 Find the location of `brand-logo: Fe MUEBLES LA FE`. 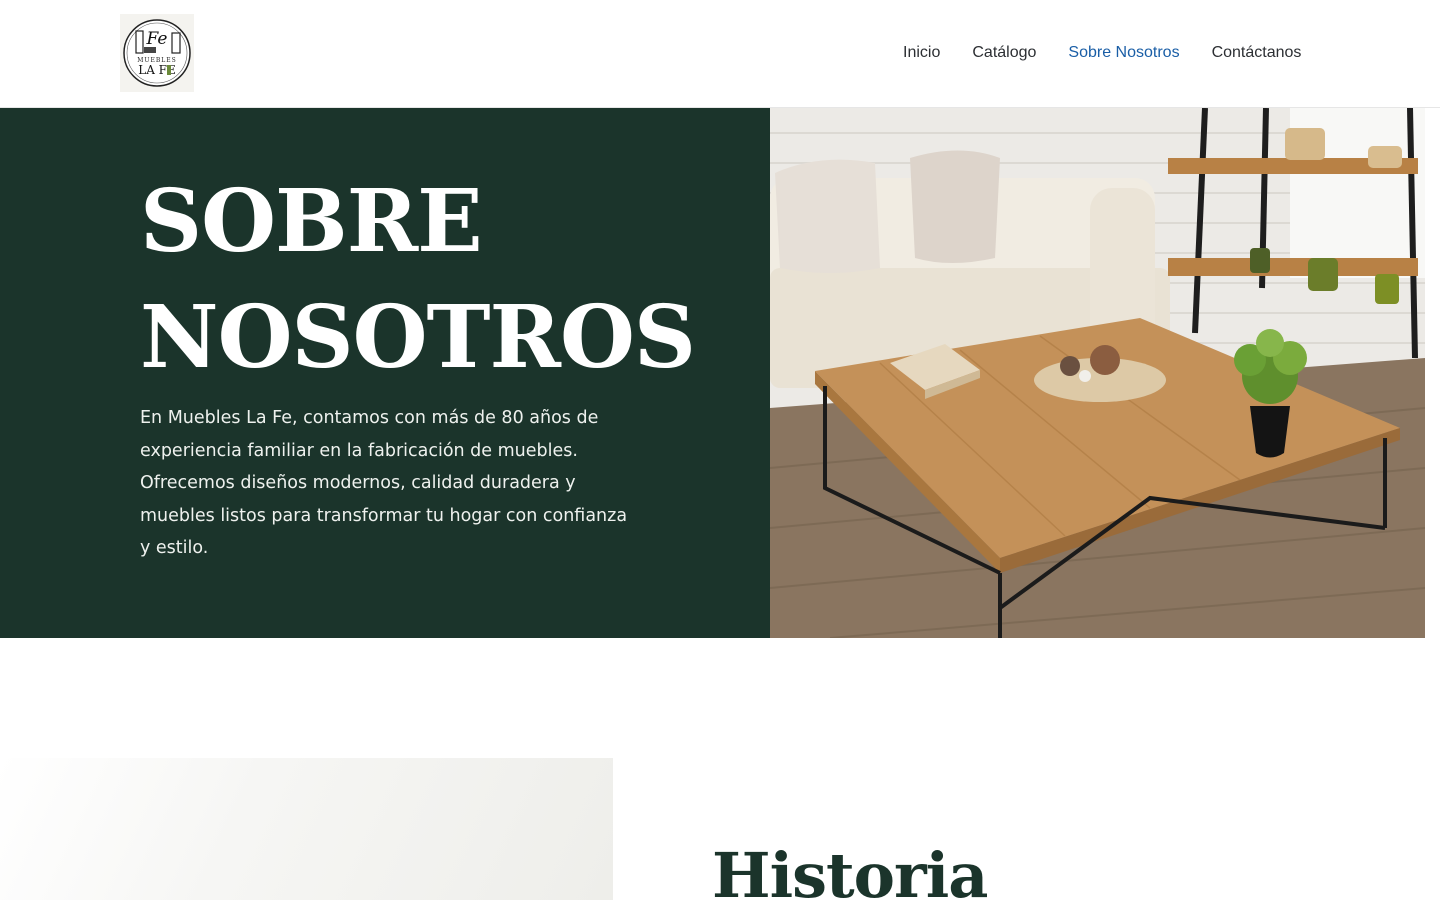

brand-logo: Fe MUEBLES LA FE is located at coordinates (157, 53).